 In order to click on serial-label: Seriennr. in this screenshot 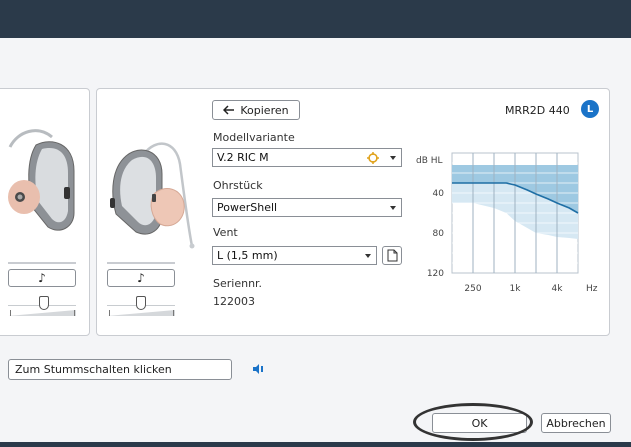, I will do `click(238, 283)`.